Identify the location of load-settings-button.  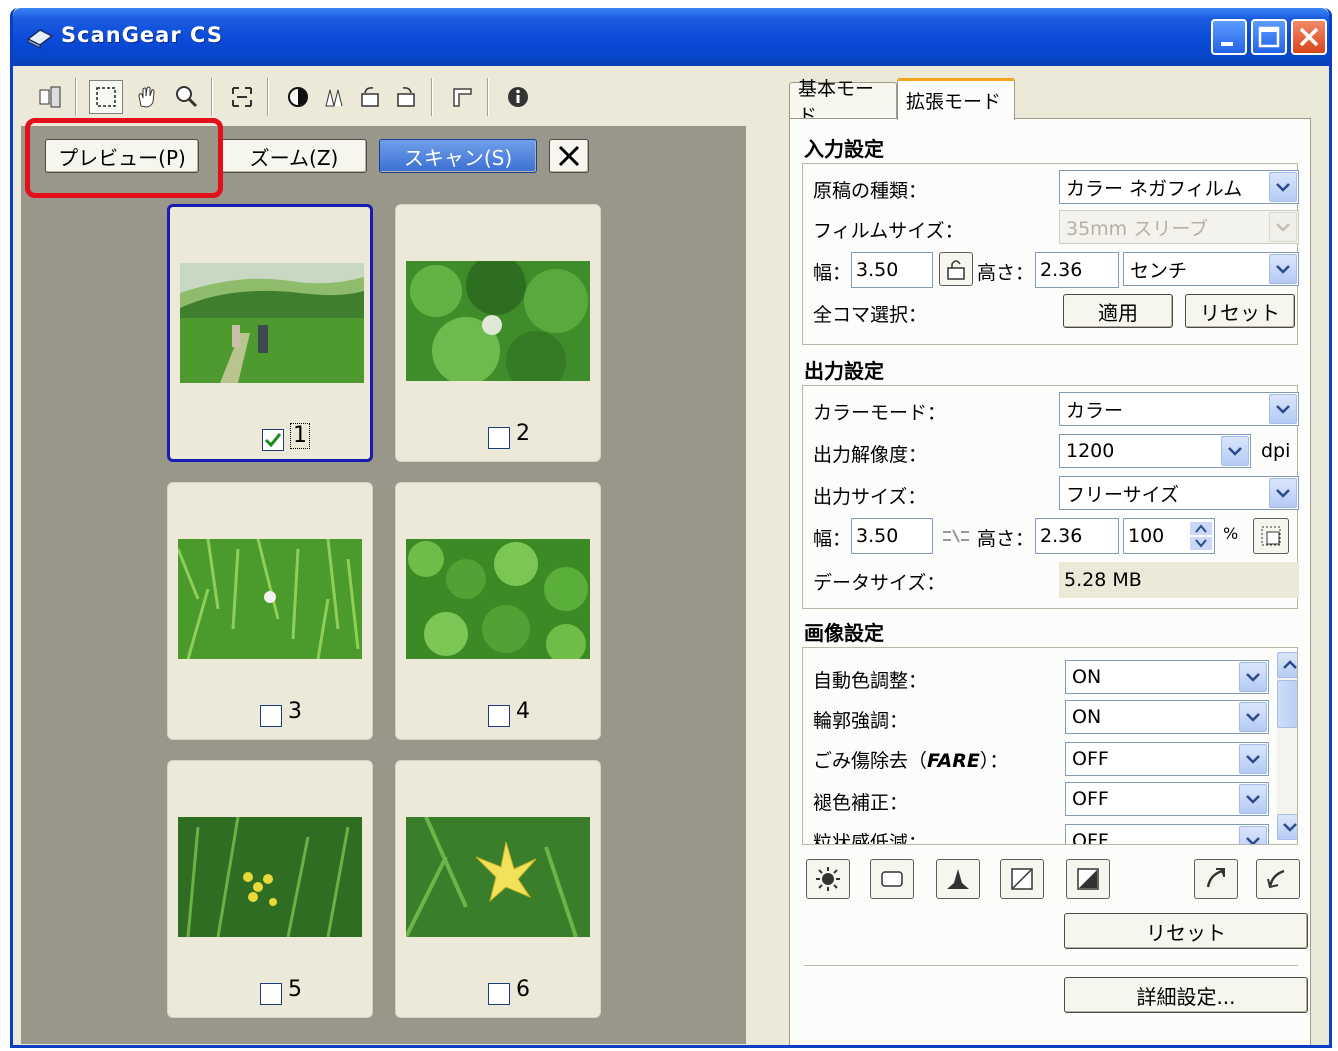
(1278, 879).